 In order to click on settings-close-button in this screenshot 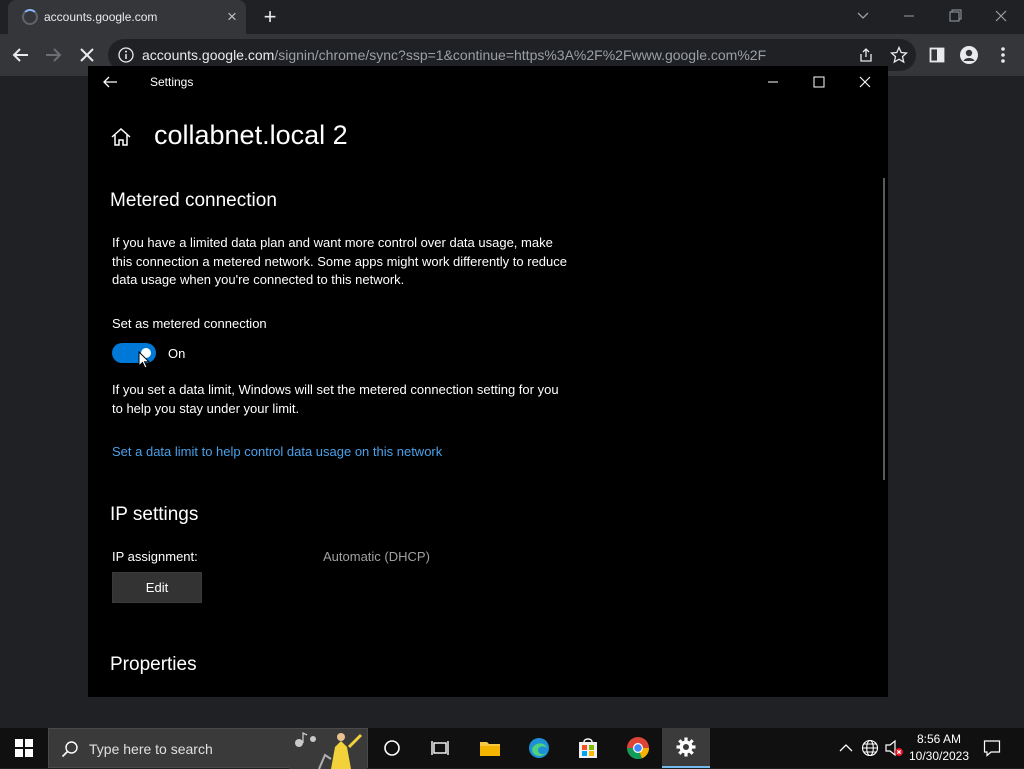, I will do `click(865, 82)`.